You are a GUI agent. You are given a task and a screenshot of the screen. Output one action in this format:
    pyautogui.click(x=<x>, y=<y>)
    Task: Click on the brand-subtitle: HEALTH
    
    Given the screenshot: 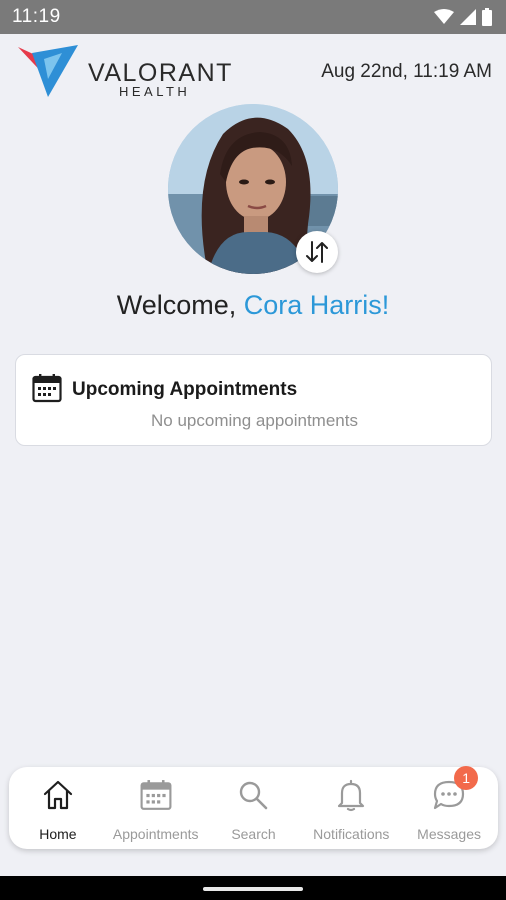 What is the action you would take?
    pyautogui.click(x=155, y=91)
    